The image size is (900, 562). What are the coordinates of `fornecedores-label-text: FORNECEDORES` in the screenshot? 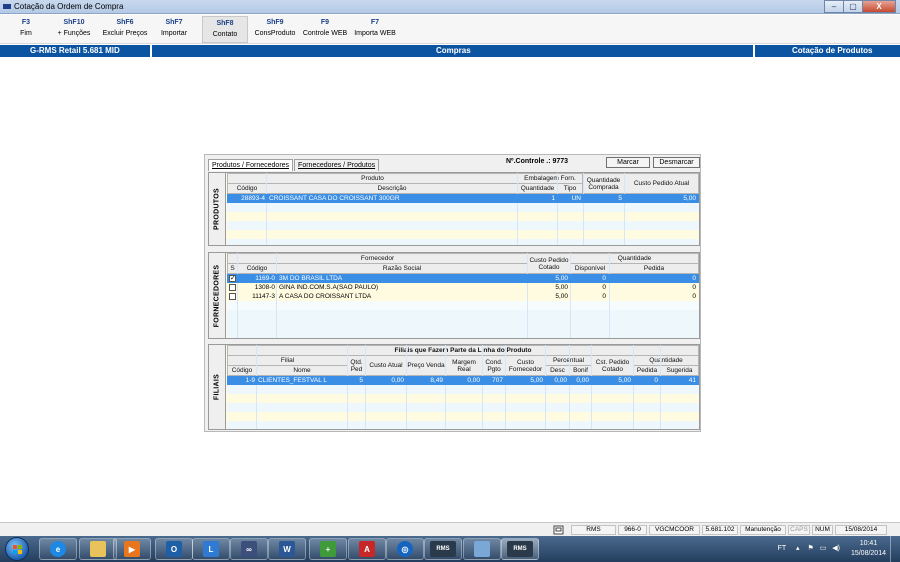 It's located at (217, 295).